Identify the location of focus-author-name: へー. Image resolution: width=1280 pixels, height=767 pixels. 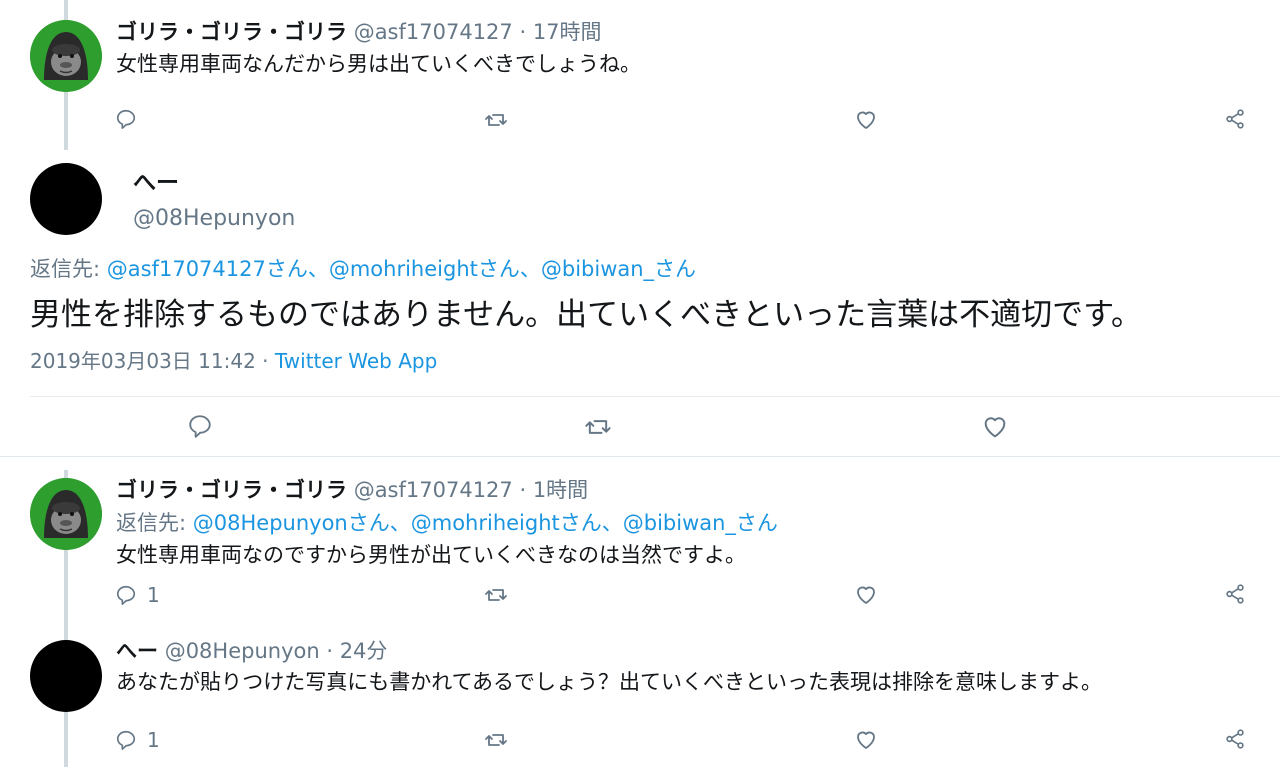
(156, 183).